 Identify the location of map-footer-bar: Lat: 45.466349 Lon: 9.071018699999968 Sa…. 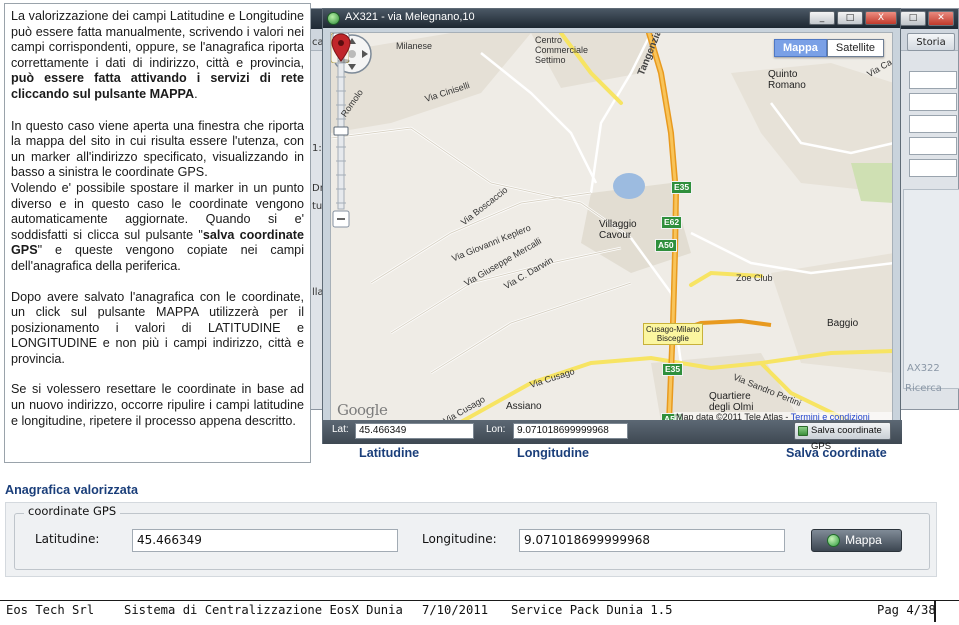
(612, 436).